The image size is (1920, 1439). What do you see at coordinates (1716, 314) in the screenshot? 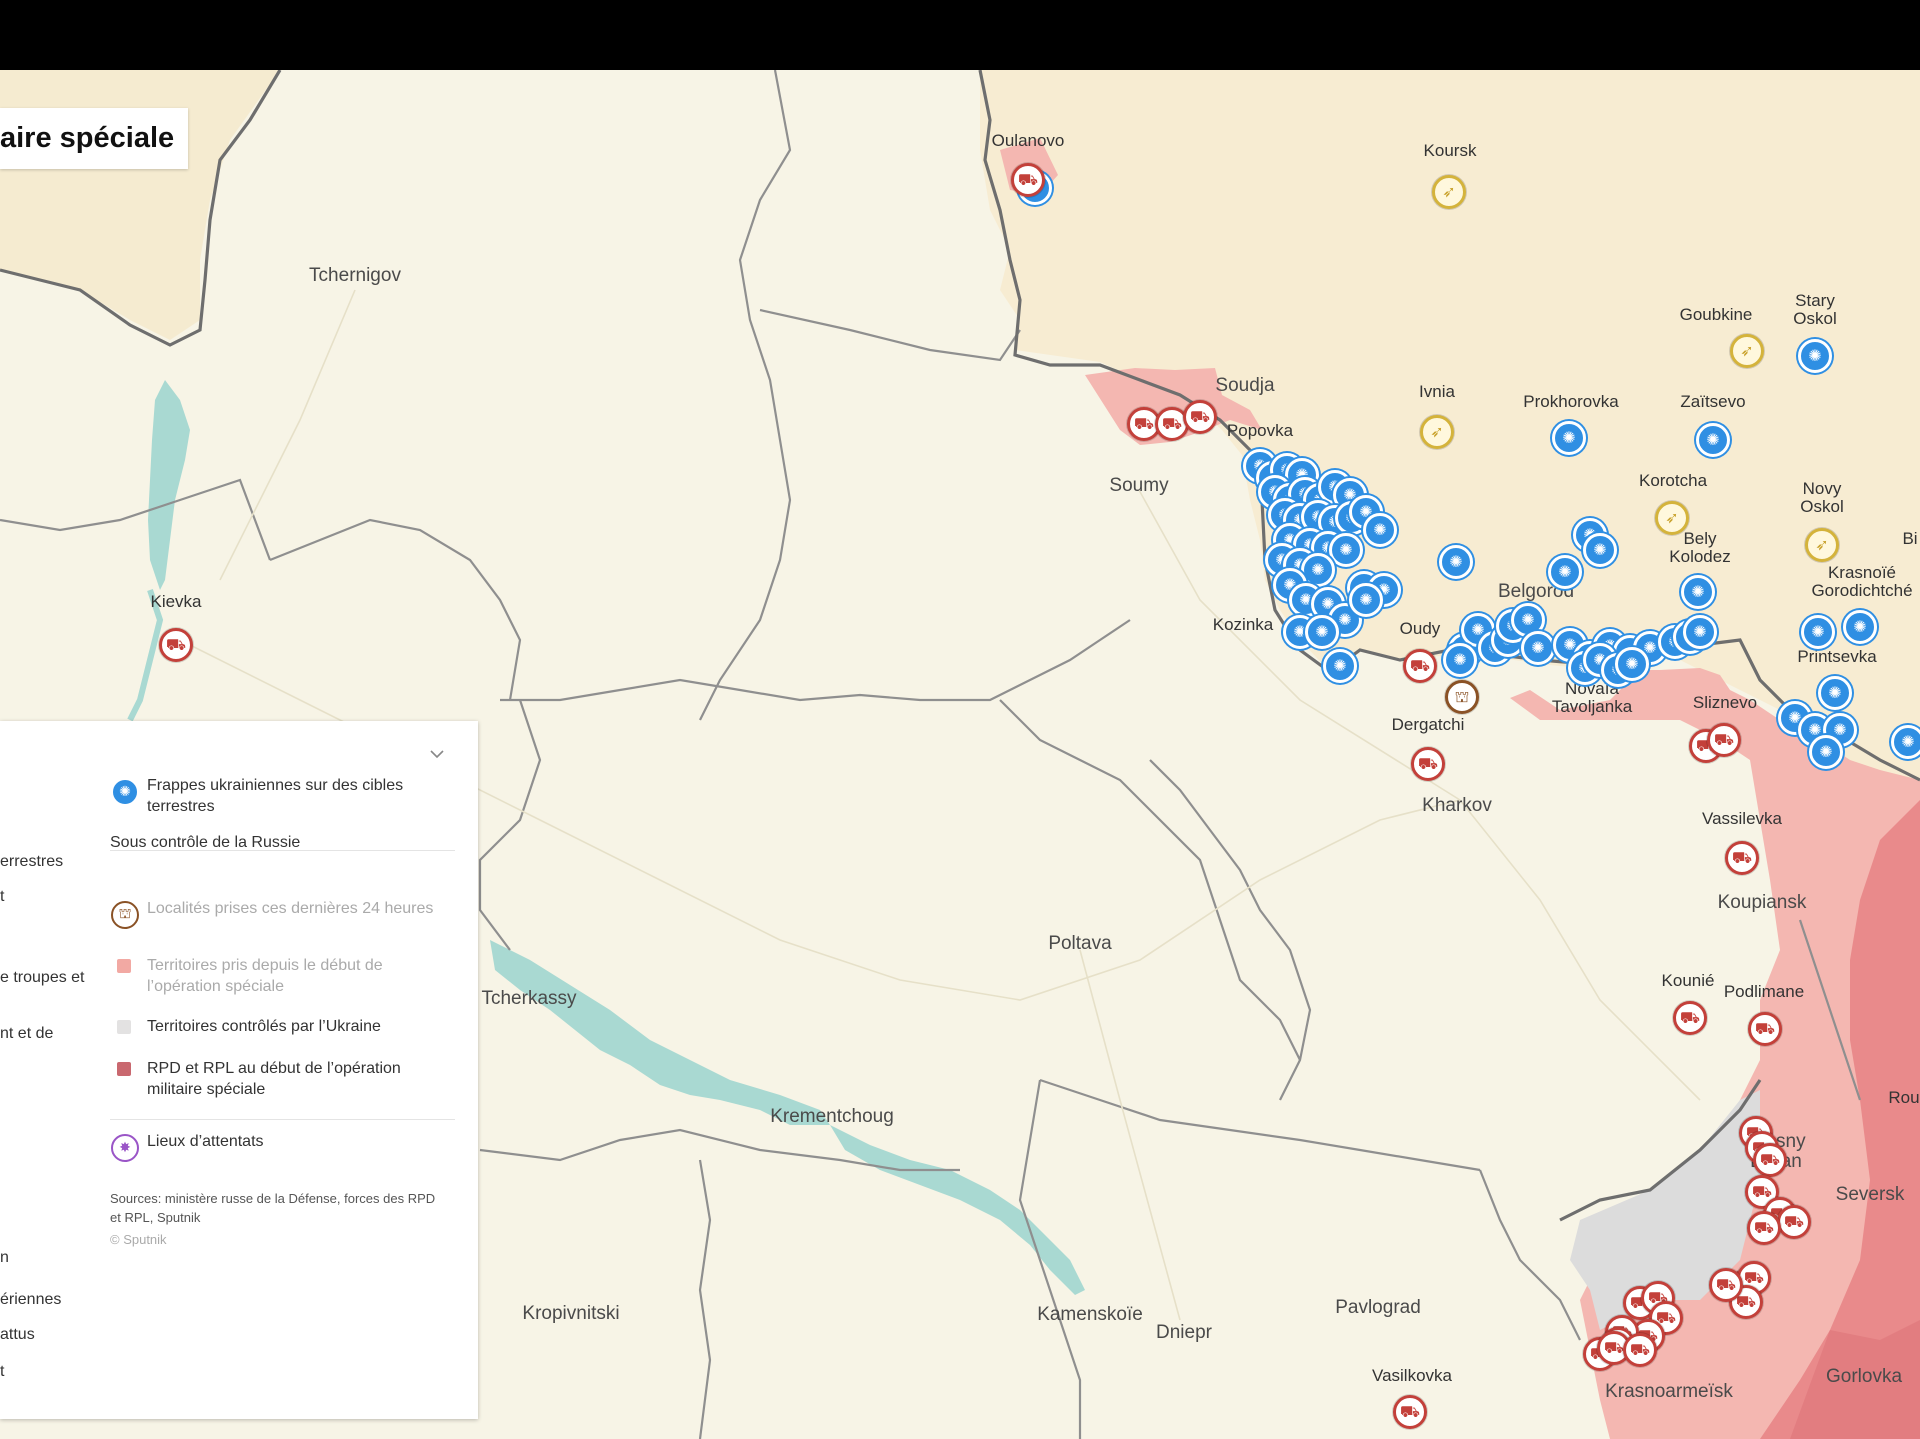
I see `city-label: Goubkine` at bounding box center [1716, 314].